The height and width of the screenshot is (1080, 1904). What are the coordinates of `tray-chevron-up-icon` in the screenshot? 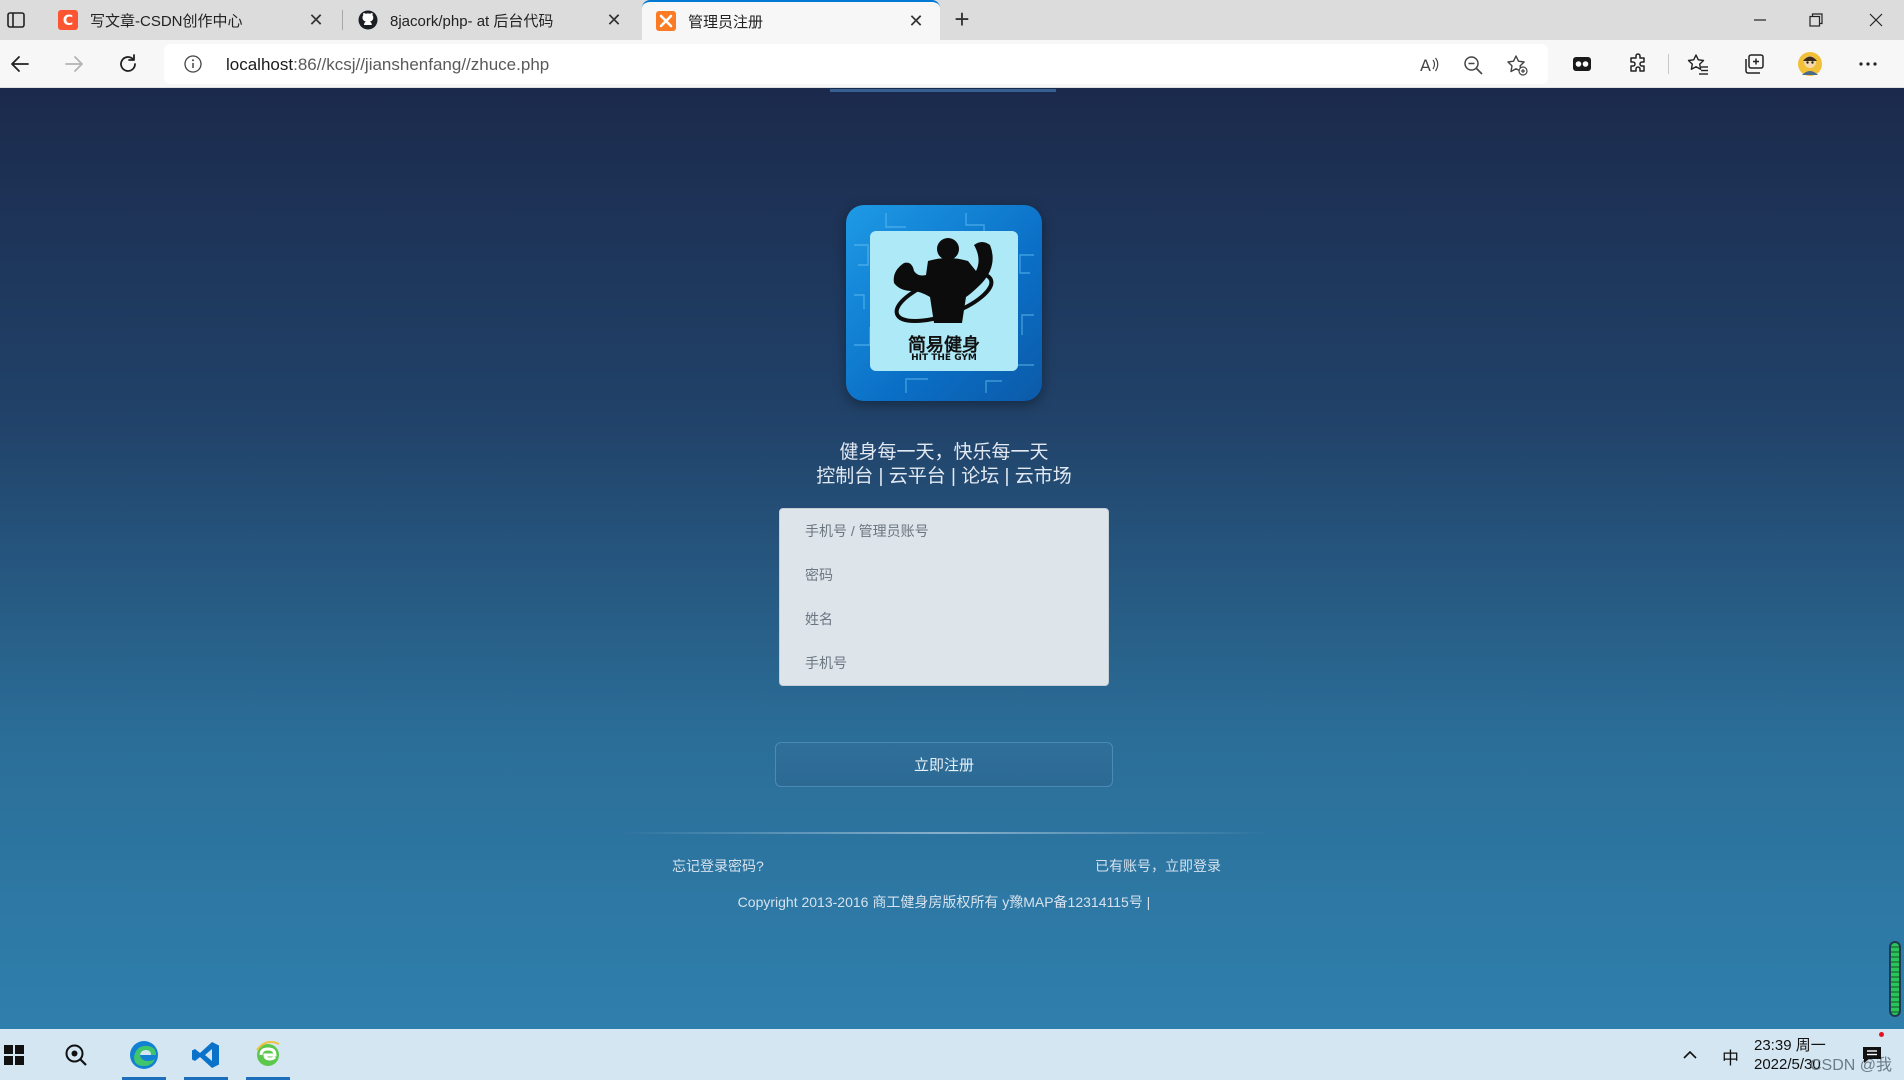 It's located at (1690, 1054).